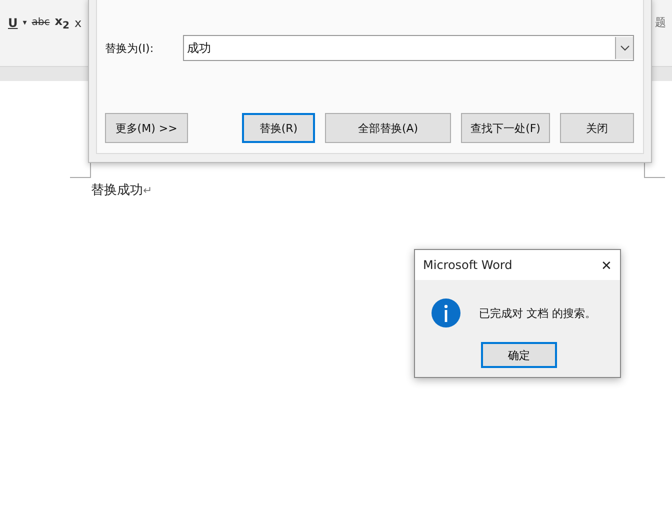 This screenshot has height=510, width=672. I want to click on dialog-button: 更多(M) >>, so click(146, 128).